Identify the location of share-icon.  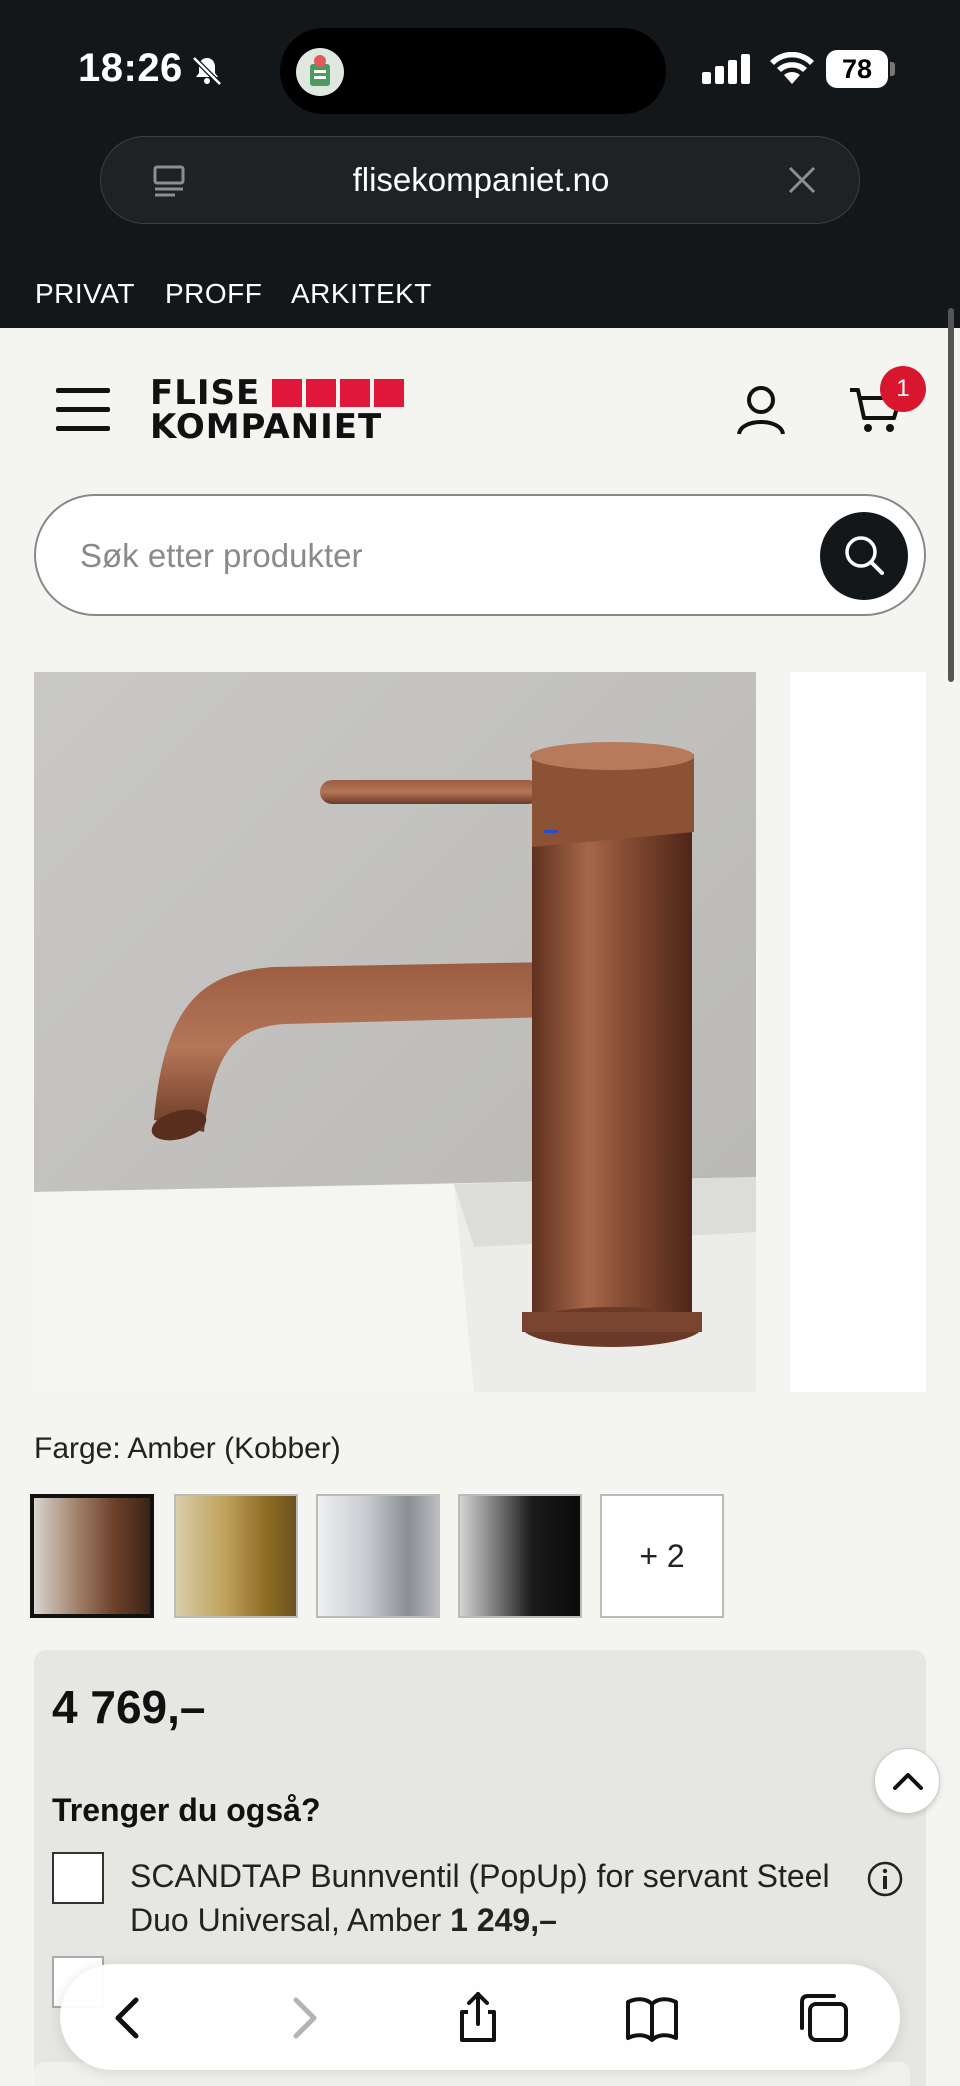
(478, 2018).